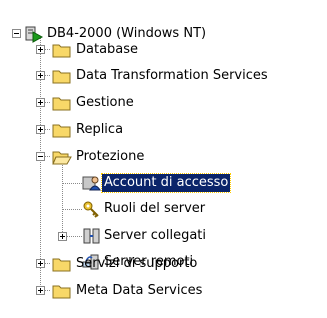  What do you see at coordinates (172, 76) in the screenshot?
I see `tree-item-data-transformation-services: Data Transformation Services` at bounding box center [172, 76].